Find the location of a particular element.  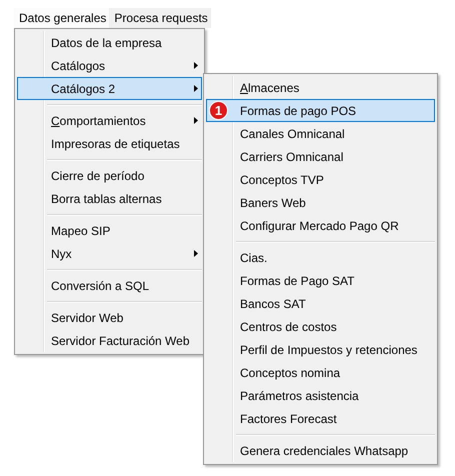

menu-item: Nyx is located at coordinates (109, 253).